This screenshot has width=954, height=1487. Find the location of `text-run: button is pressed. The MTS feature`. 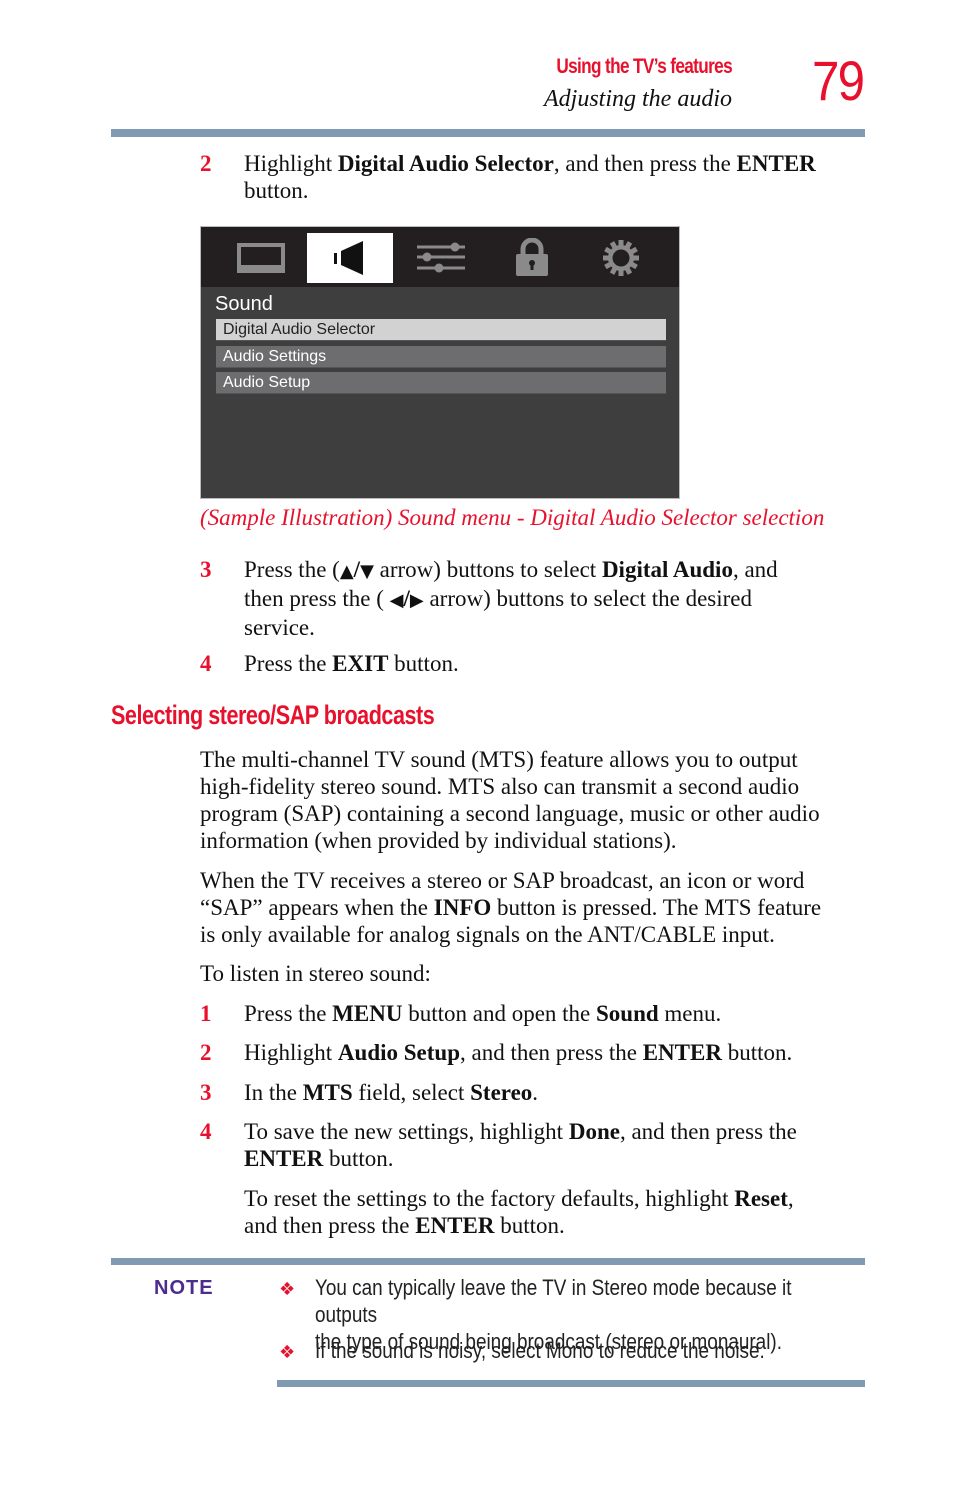

text-run: button is pressed. The MTS feature is located at coordinates (656, 907).